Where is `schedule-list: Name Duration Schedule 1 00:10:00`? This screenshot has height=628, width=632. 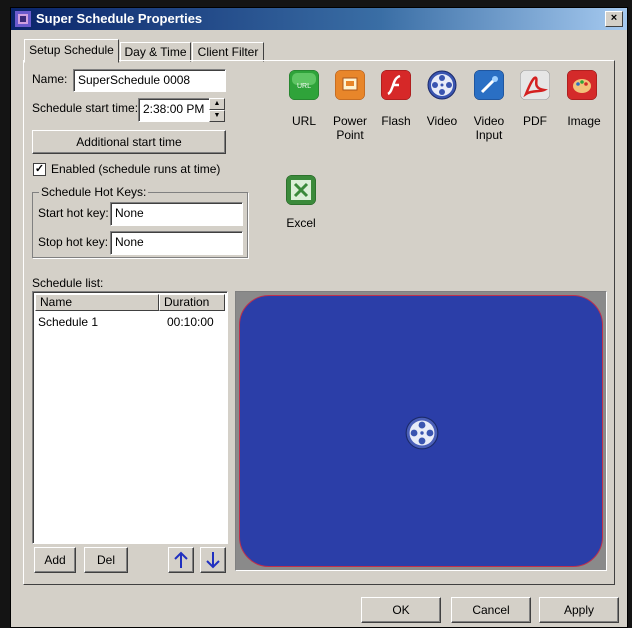
schedule-list: Name Duration Schedule 1 00:10:00 is located at coordinates (130, 417).